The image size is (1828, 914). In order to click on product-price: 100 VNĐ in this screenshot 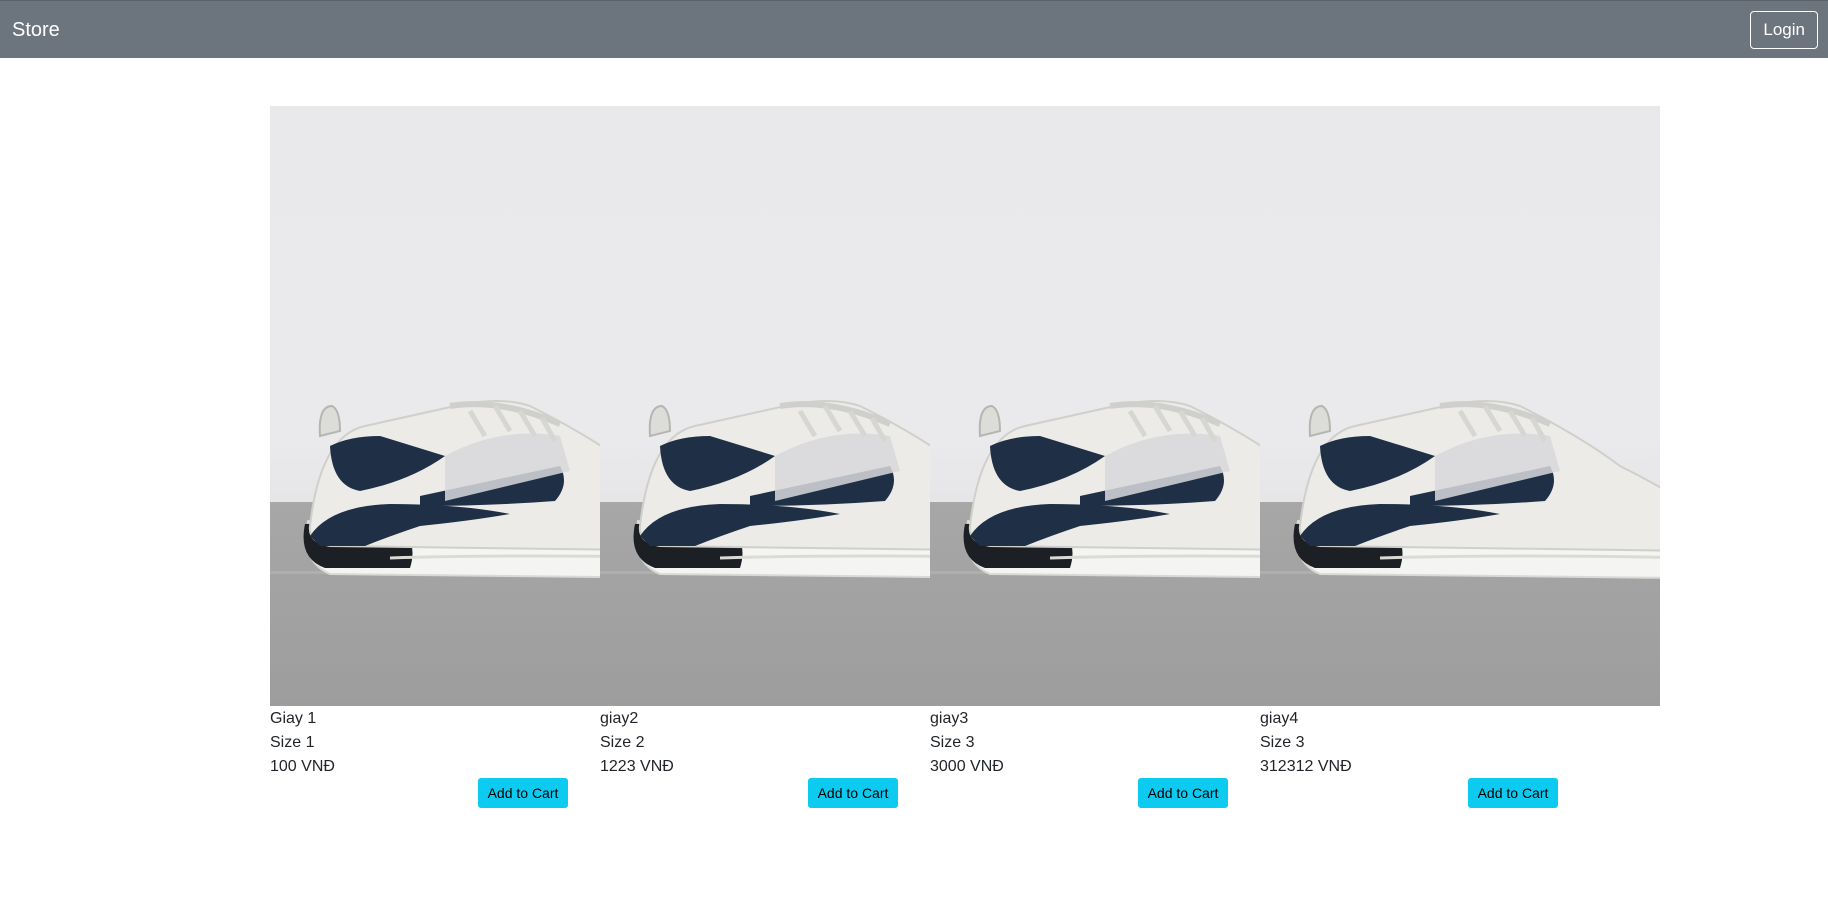, I will do `click(302, 766)`.